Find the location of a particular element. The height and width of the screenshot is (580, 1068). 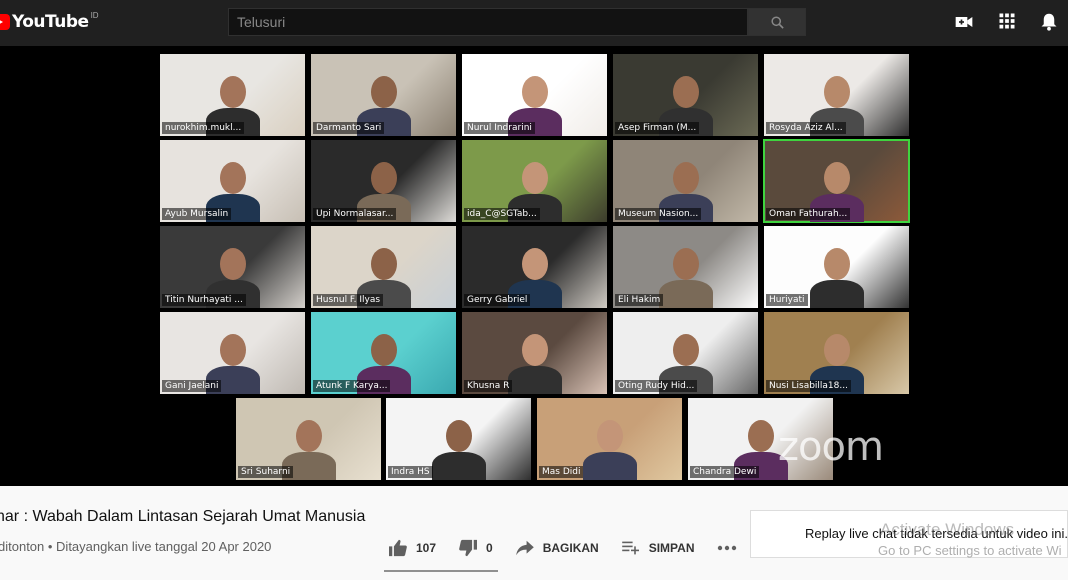

logo-text: YouTube is located at coordinates (50, 22).